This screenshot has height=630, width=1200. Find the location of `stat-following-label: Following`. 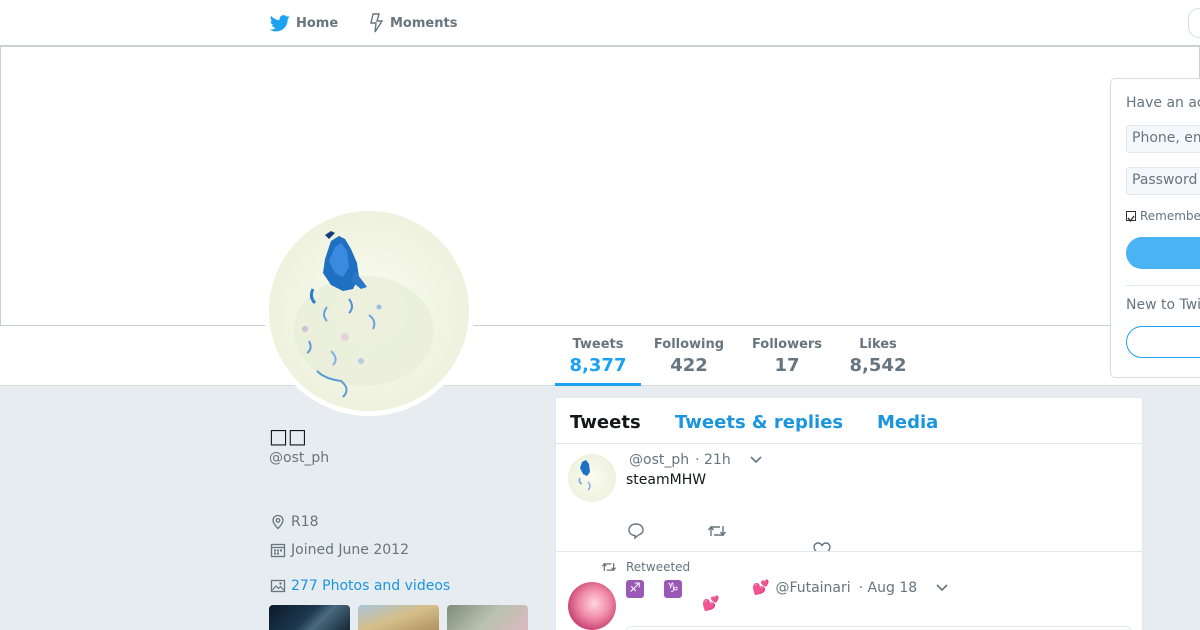

stat-following-label: Following is located at coordinates (689, 344).